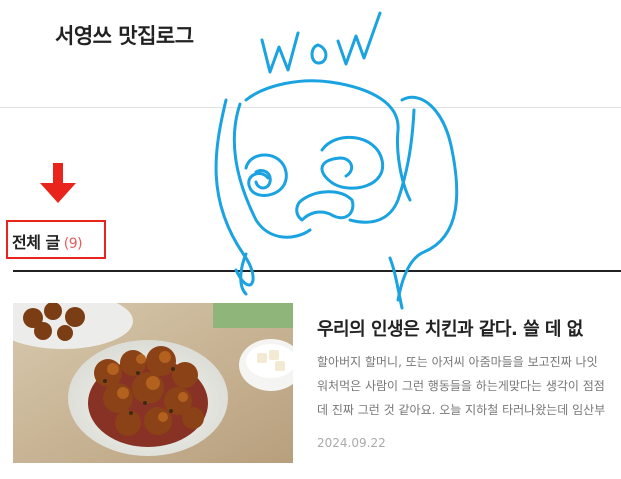  What do you see at coordinates (319, 54) in the screenshot?
I see `doodle-letter-o` at bounding box center [319, 54].